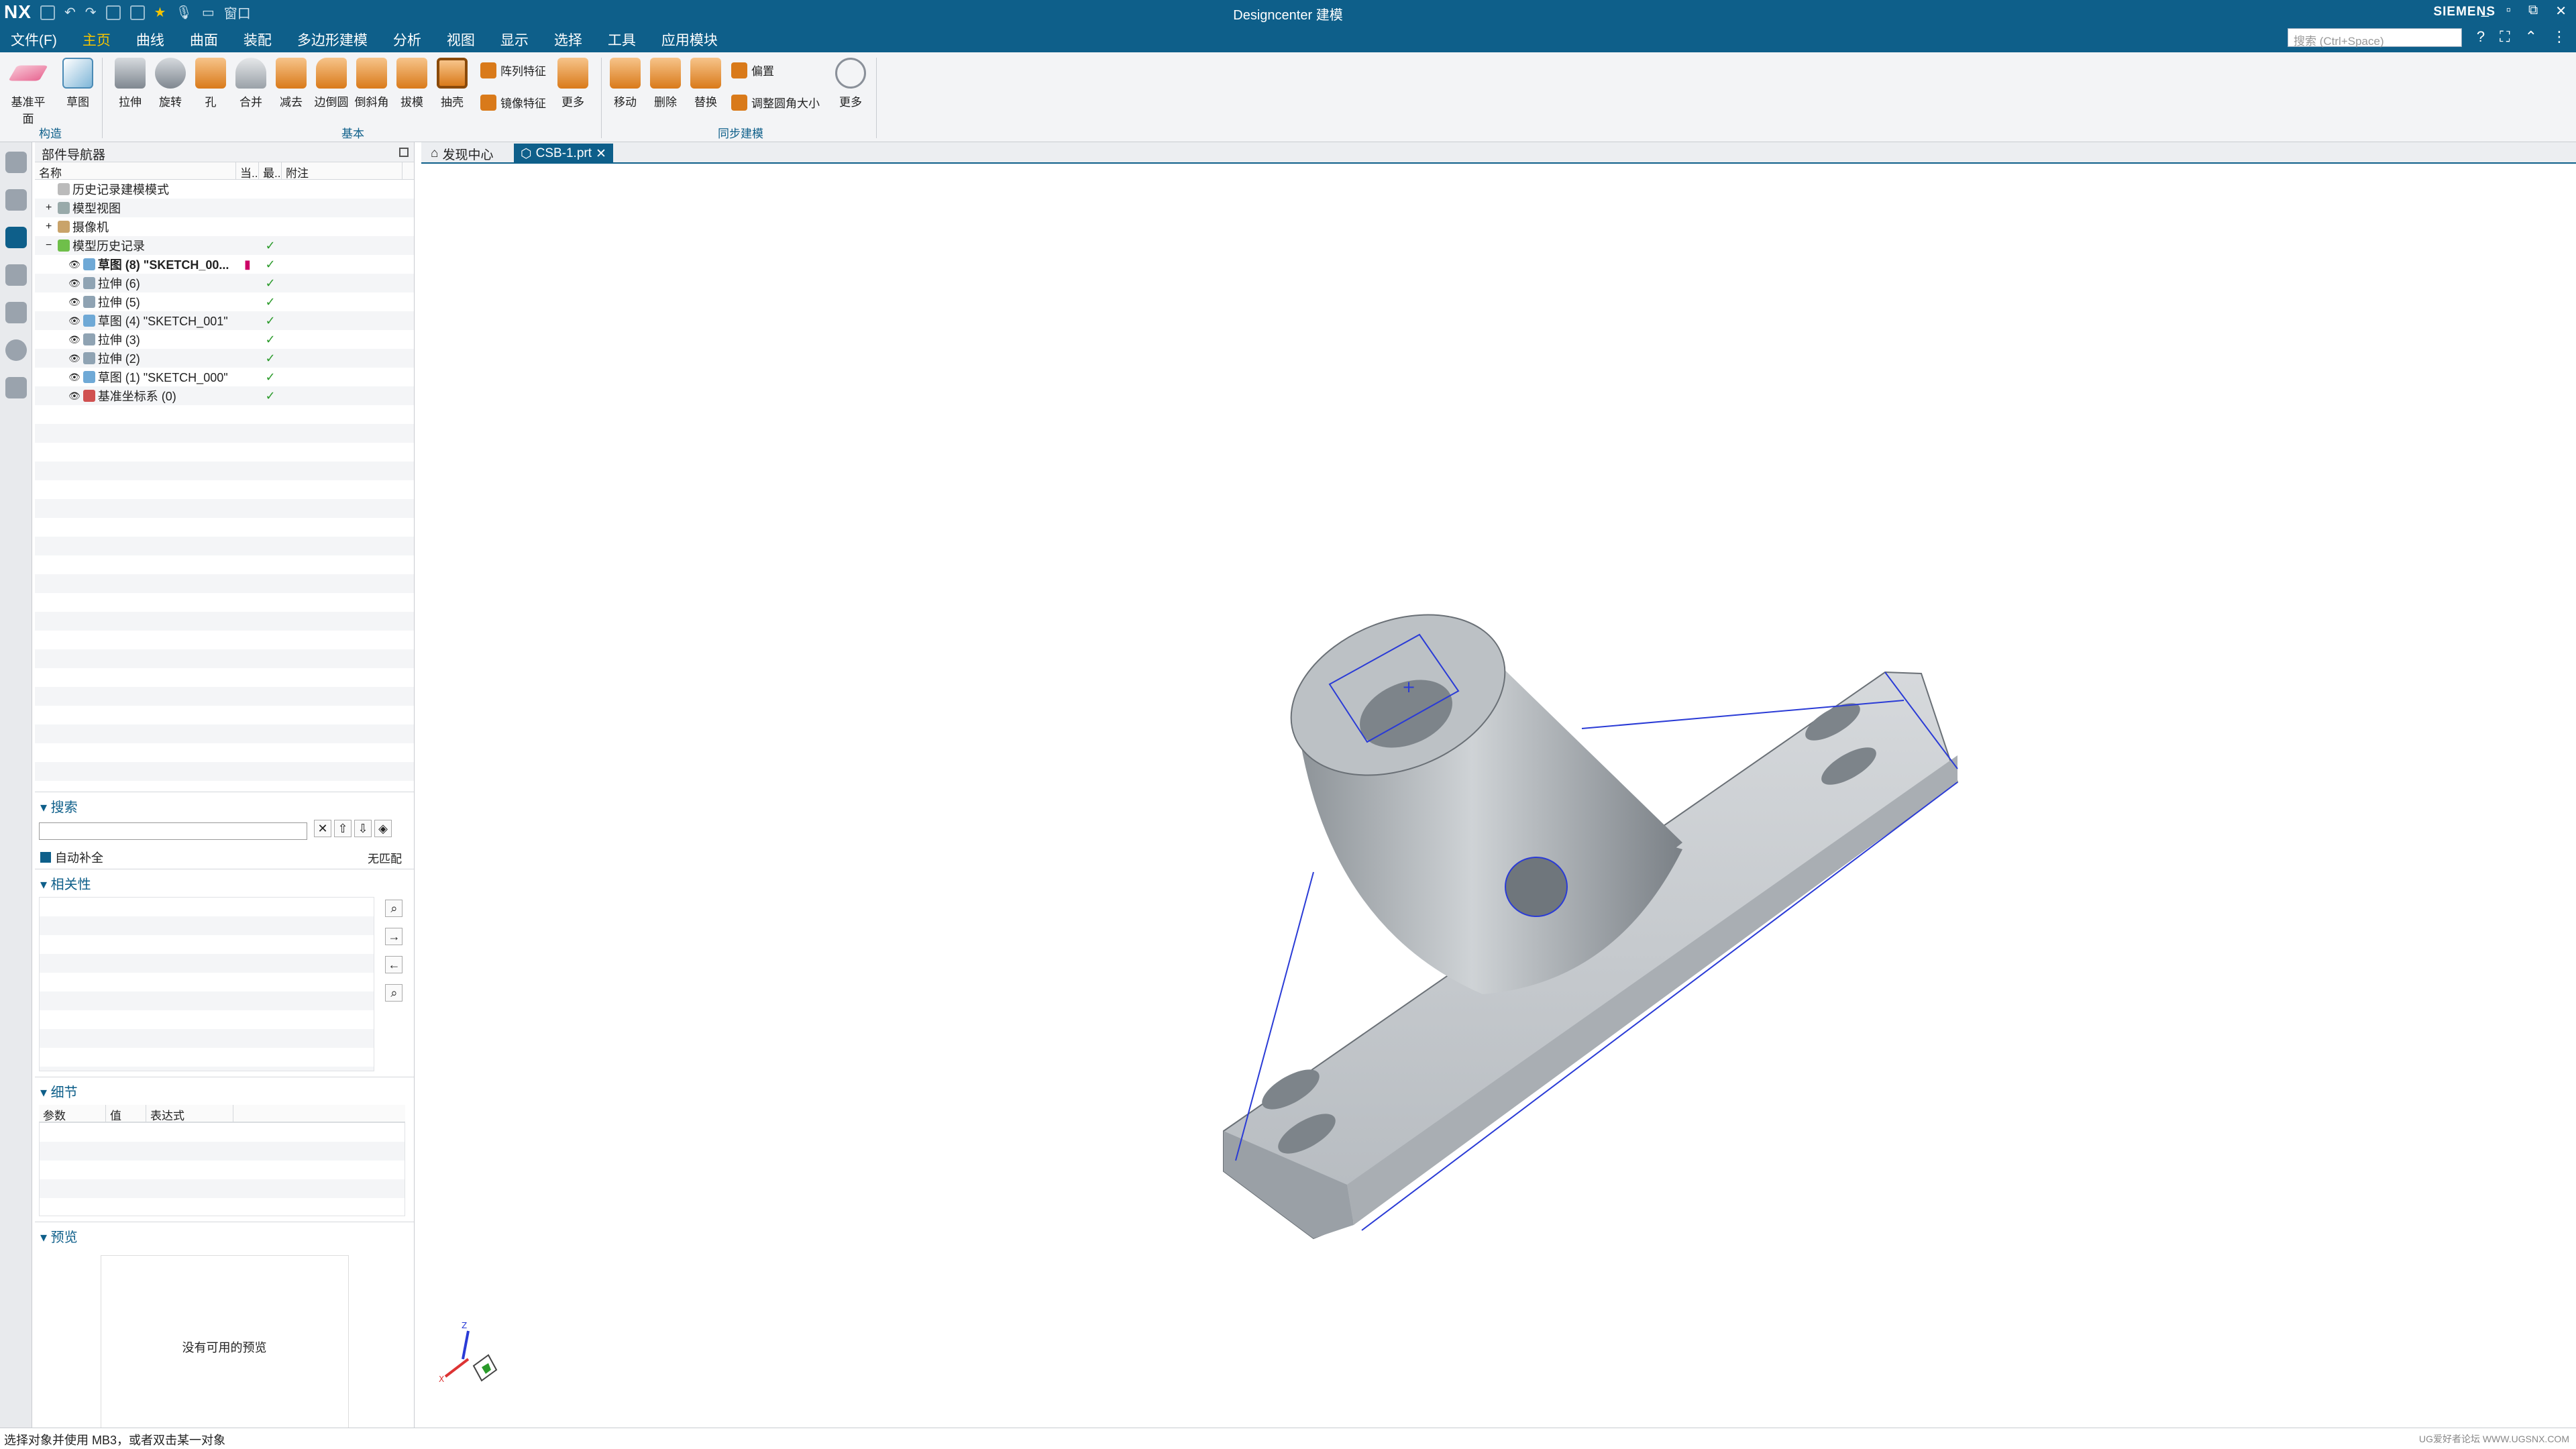 Image resolution: width=2576 pixels, height=1449 pixels. I want to click on revolve-button: 旋转, so click(170, 83).